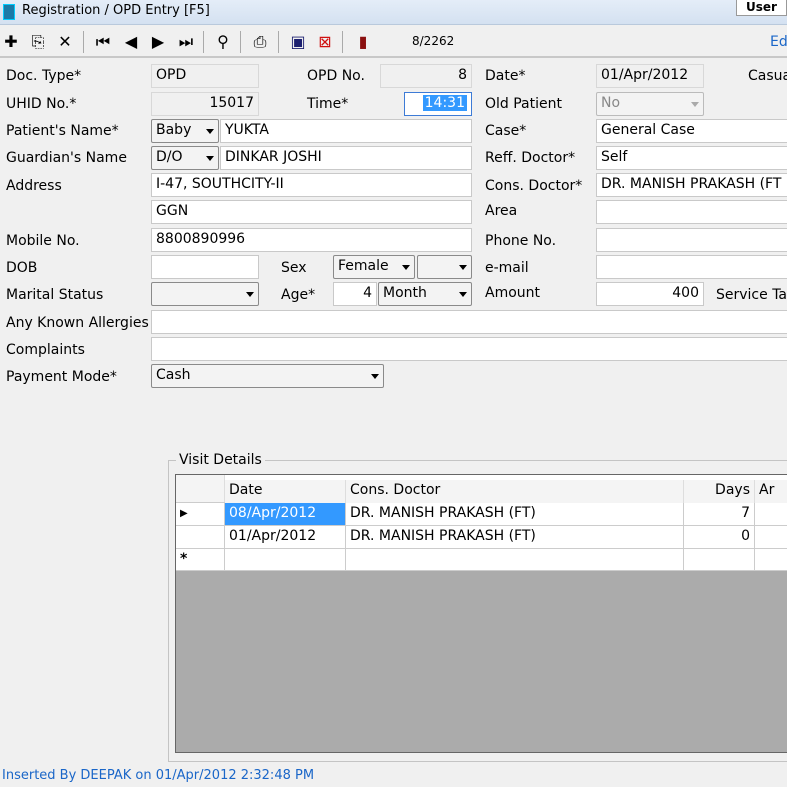 Image resolution: width=787 pixels, height=787 pixels. Describe the element at coordinates (285, 514) in the screenshot. I see `visit-date-cell: 08/Apr/2012` at that location.